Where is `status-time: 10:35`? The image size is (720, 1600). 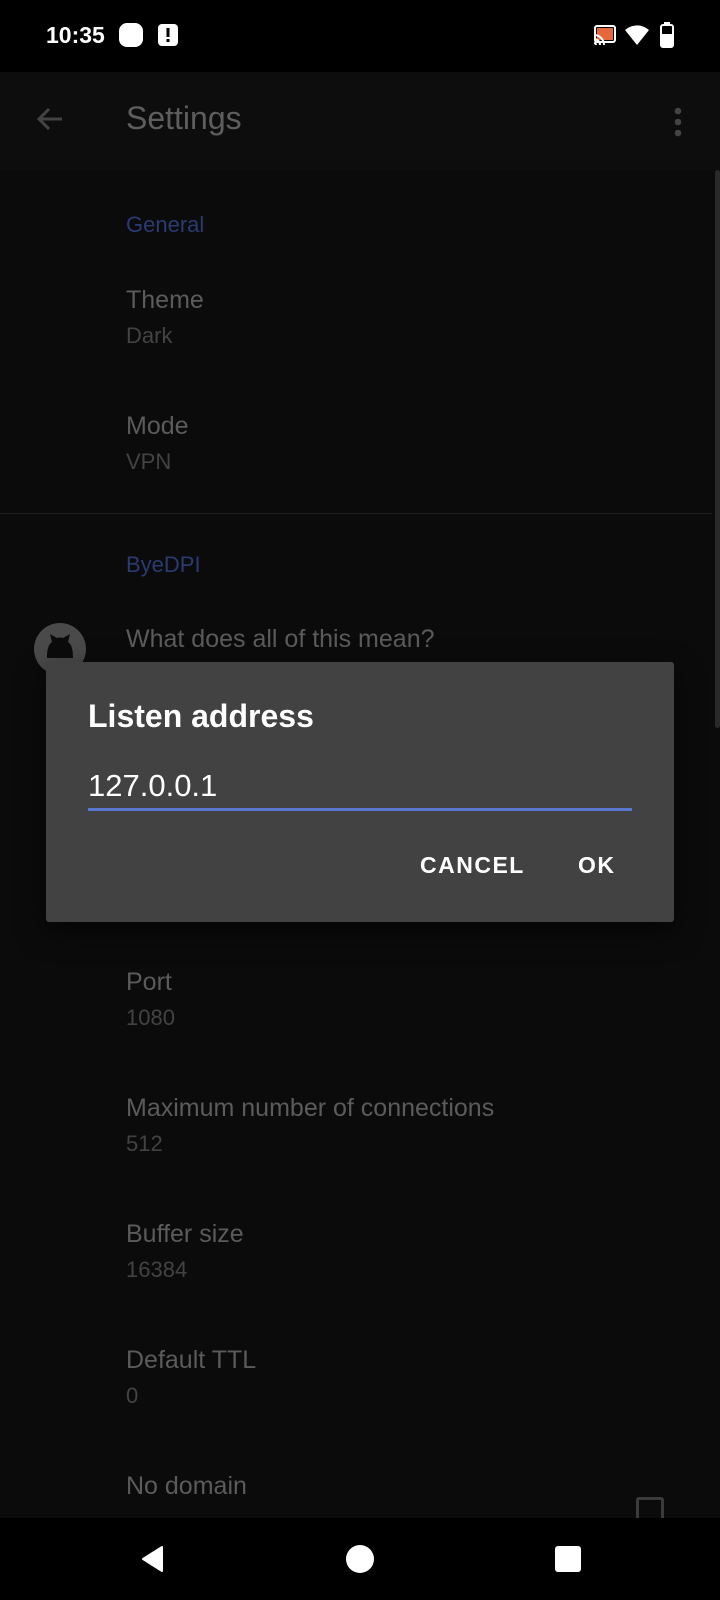 status-time: 10:35 is located at coordinates (75, 35).